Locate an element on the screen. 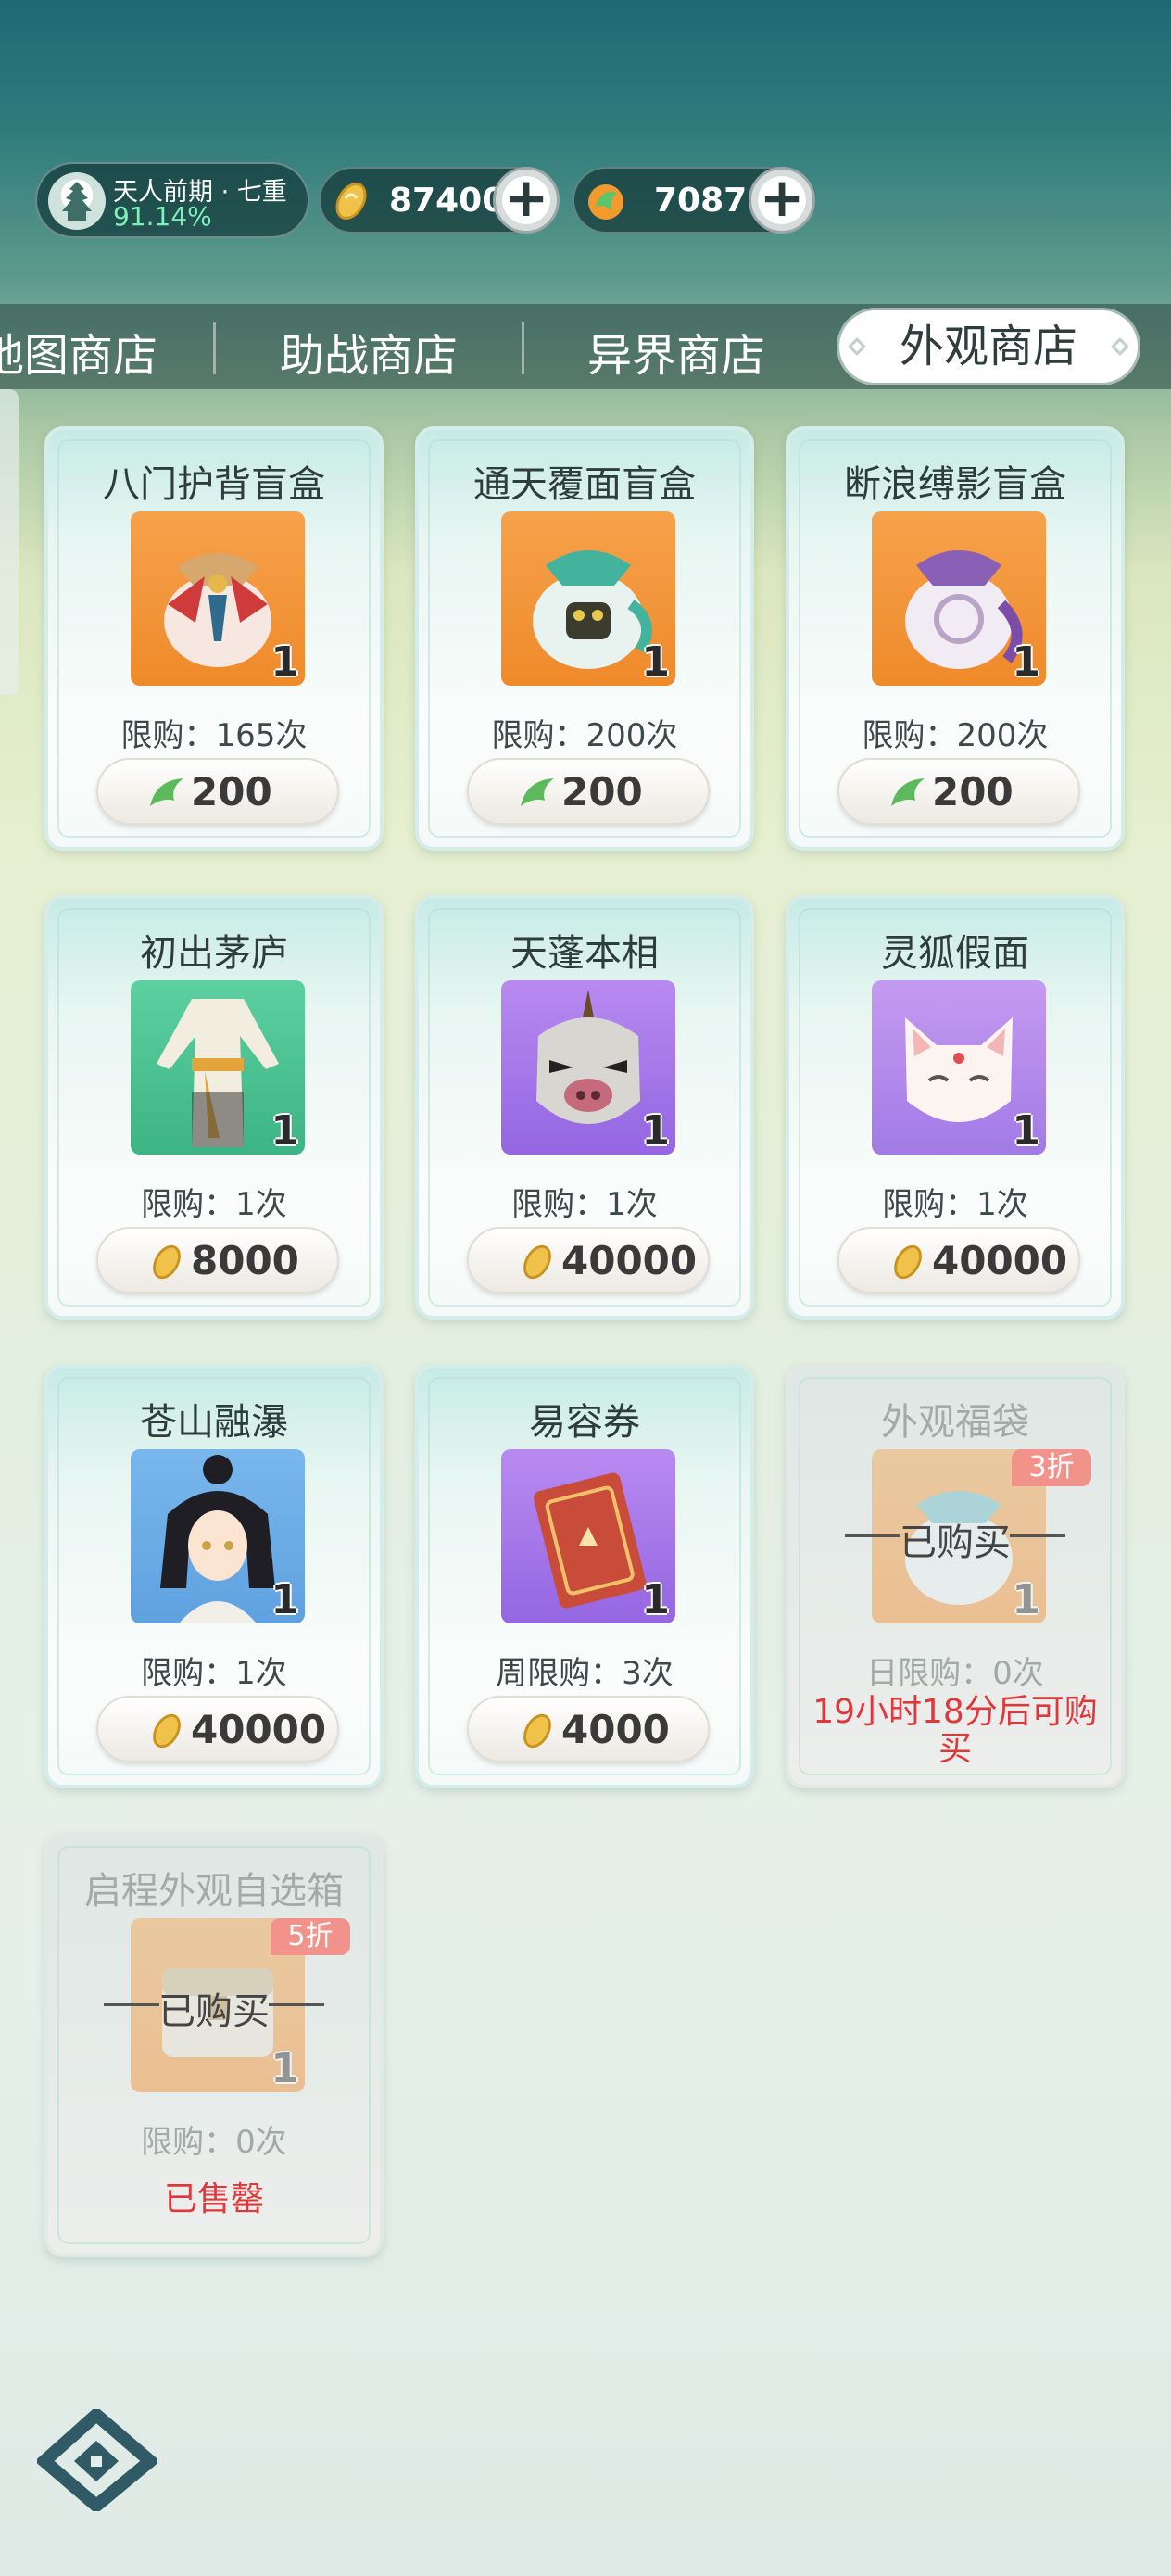  sold-out-label: 已售罄 is located at coordinates (214, 2199).